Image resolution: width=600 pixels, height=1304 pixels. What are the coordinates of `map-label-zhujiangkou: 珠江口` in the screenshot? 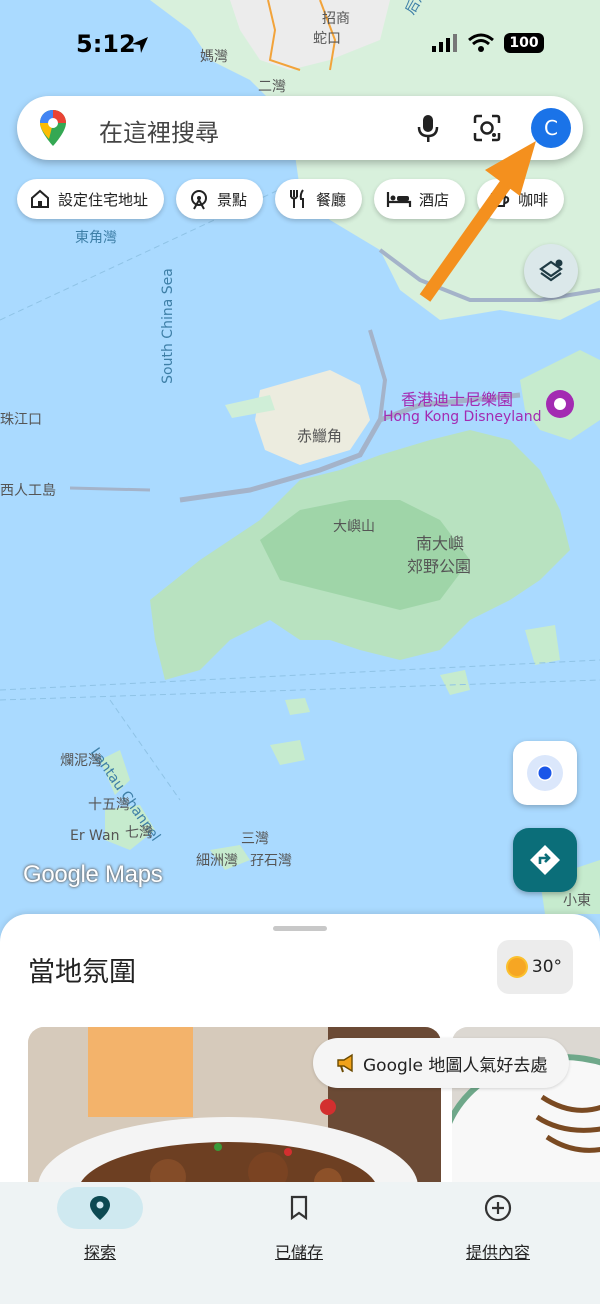 It's located at (21, 420).